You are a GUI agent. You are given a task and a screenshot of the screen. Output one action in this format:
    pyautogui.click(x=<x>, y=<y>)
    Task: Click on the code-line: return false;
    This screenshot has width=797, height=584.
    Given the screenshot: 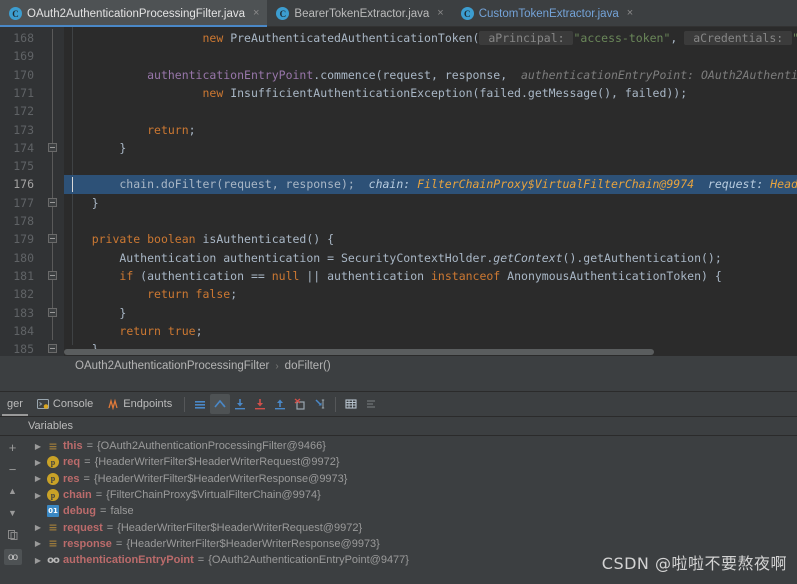 What is the action you would take?
    pyautogui.click(x=430, y=294)
    